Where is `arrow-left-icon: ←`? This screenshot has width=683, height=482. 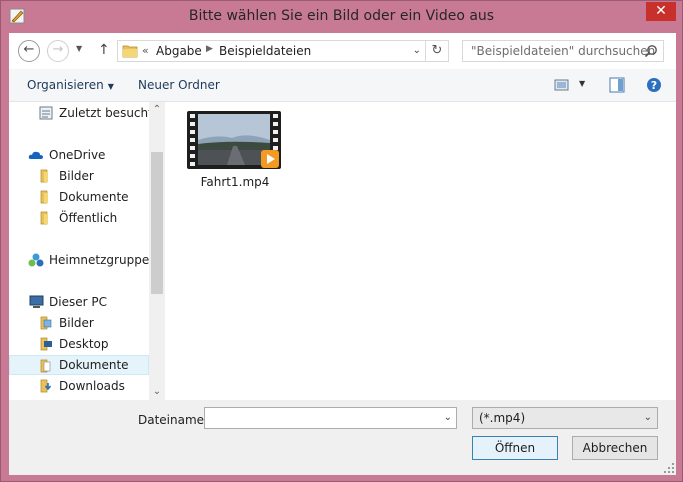
arrow-left-icon: ← is located at coordinates (29, 49).